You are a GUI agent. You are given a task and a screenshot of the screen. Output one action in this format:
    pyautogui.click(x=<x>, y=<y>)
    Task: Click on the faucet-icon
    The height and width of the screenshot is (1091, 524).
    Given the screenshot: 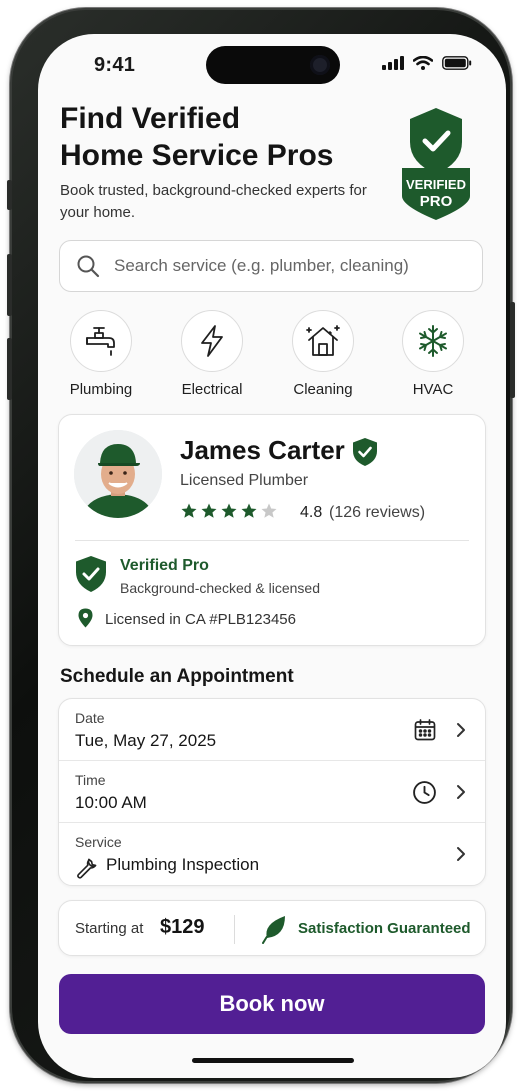 What is the action you would take?
    pyautogui.click(x=100, y=341)
    